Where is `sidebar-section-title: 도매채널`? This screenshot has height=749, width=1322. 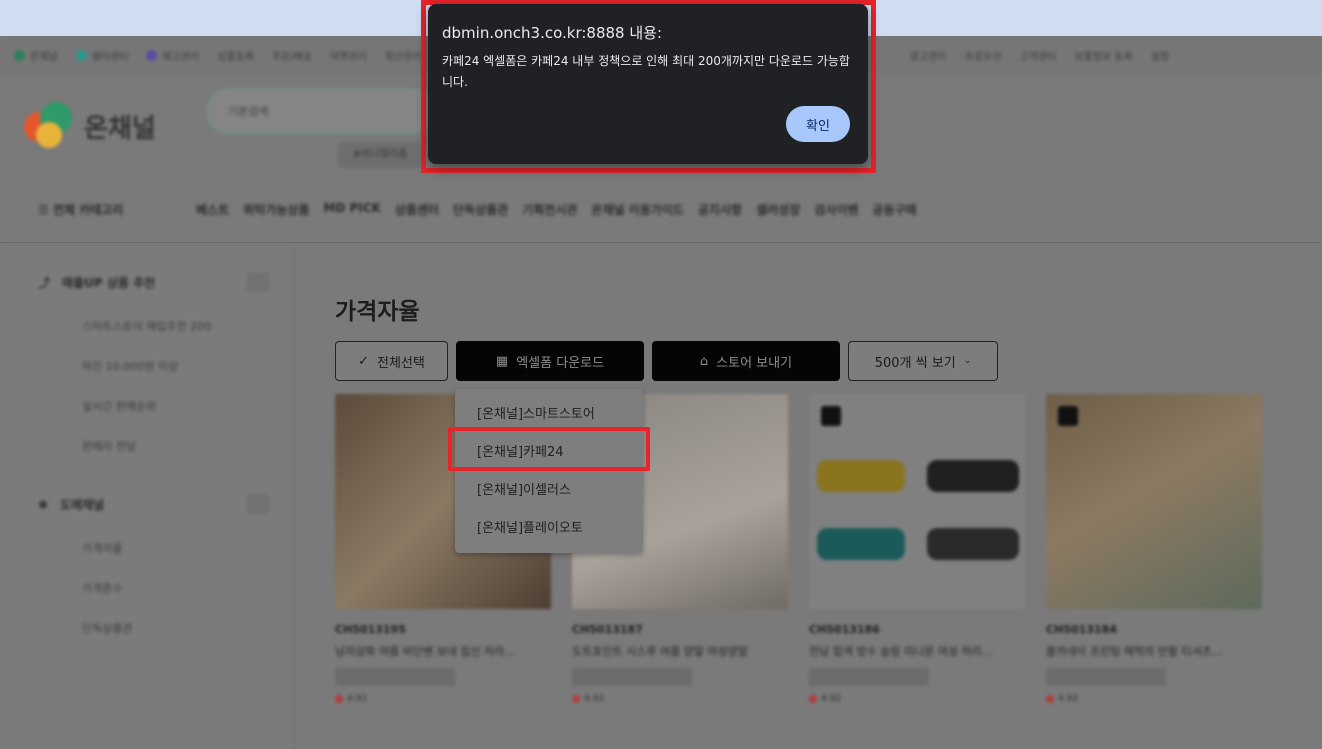
sidebar-section-title: 도매채널 is located at coordinates (82, 505).